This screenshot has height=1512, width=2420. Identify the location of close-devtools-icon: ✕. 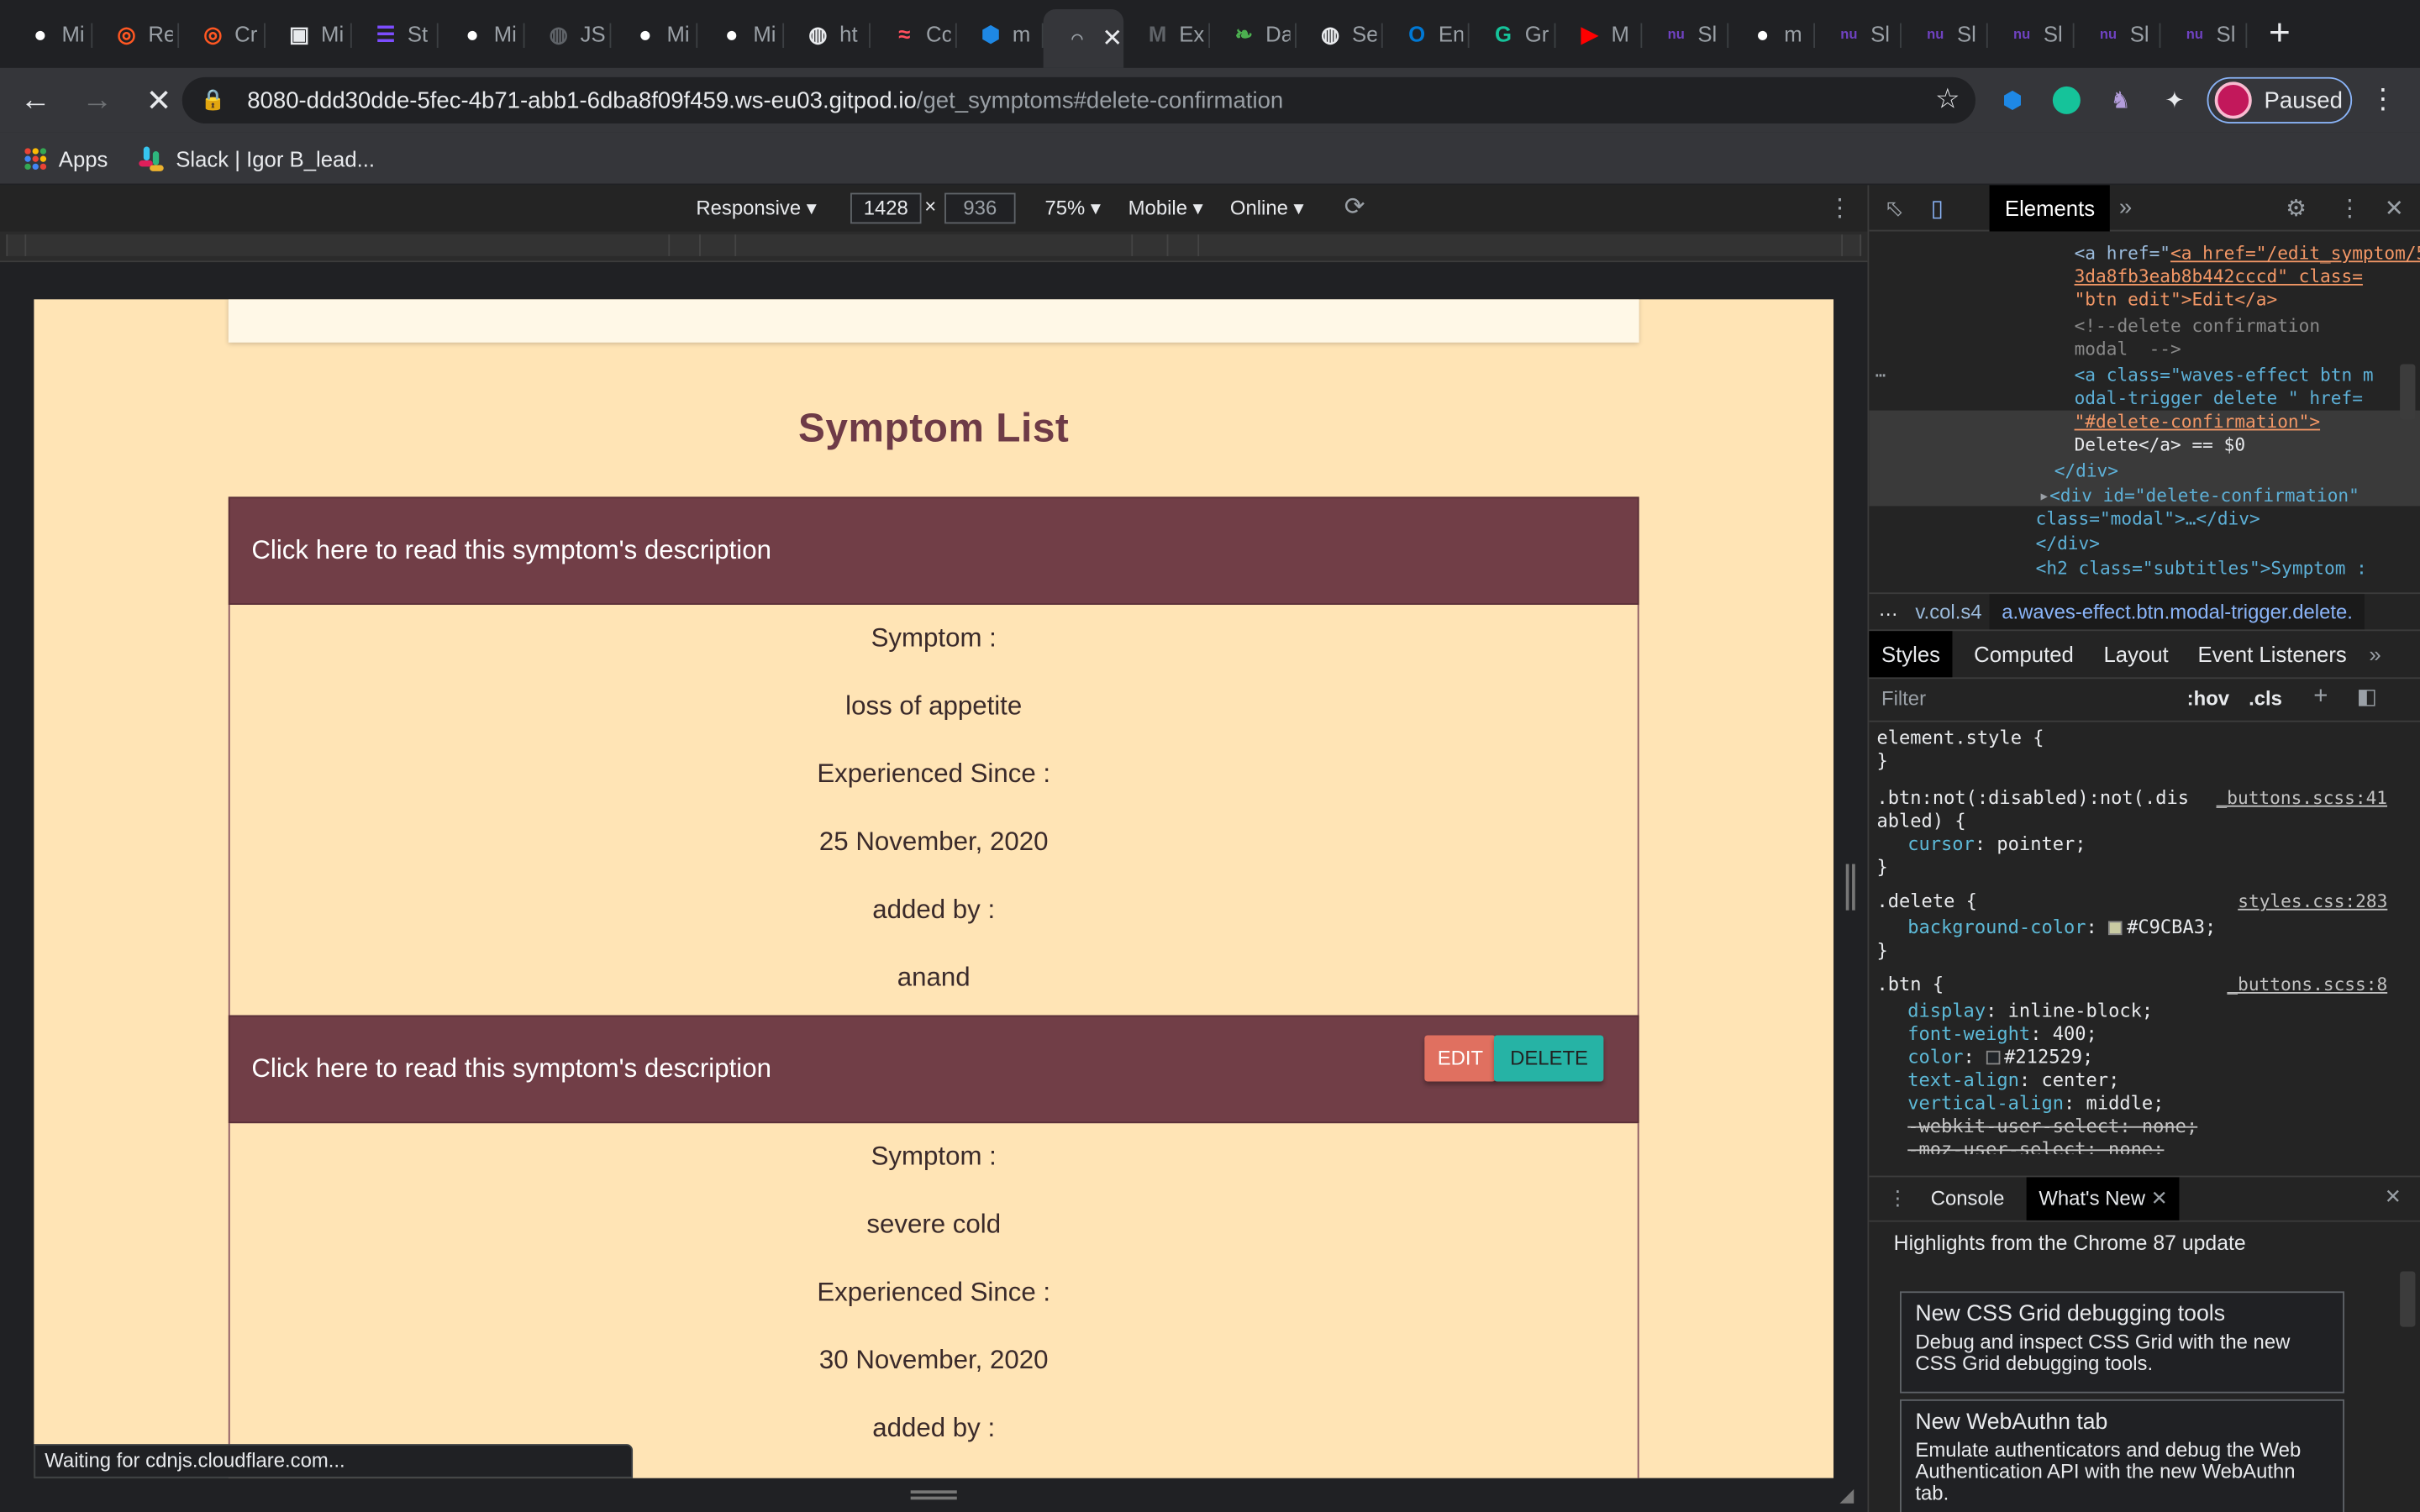
(2394, 208).